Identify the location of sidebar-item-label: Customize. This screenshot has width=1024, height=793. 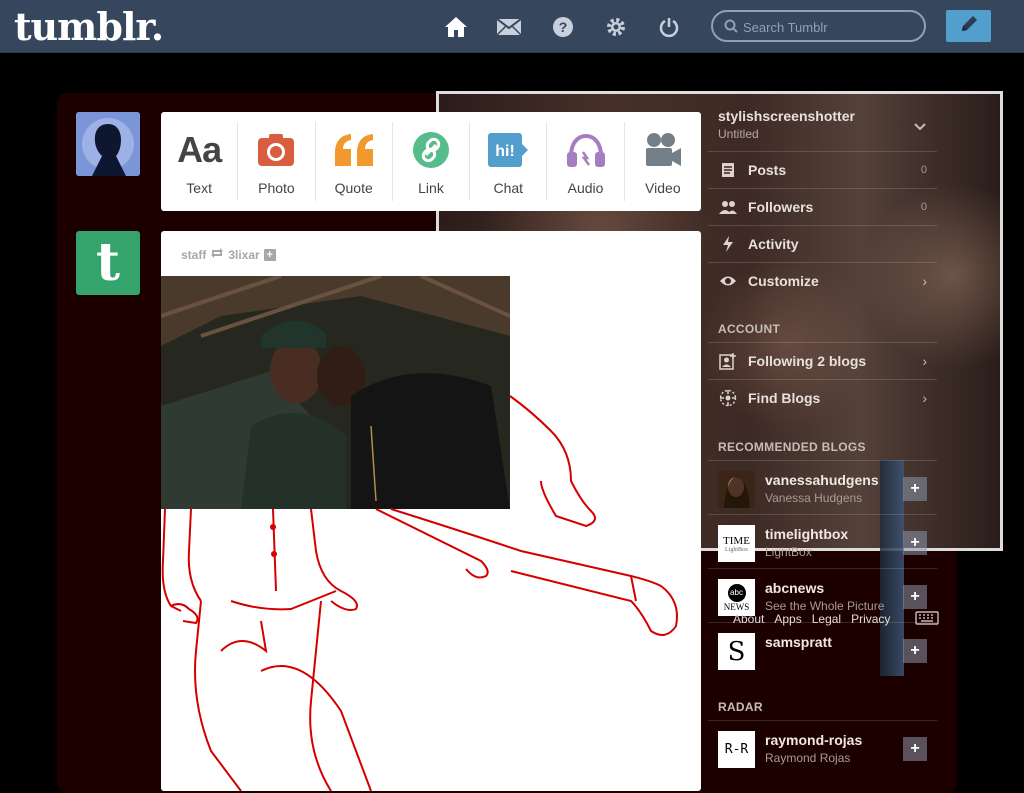
(783, 281).